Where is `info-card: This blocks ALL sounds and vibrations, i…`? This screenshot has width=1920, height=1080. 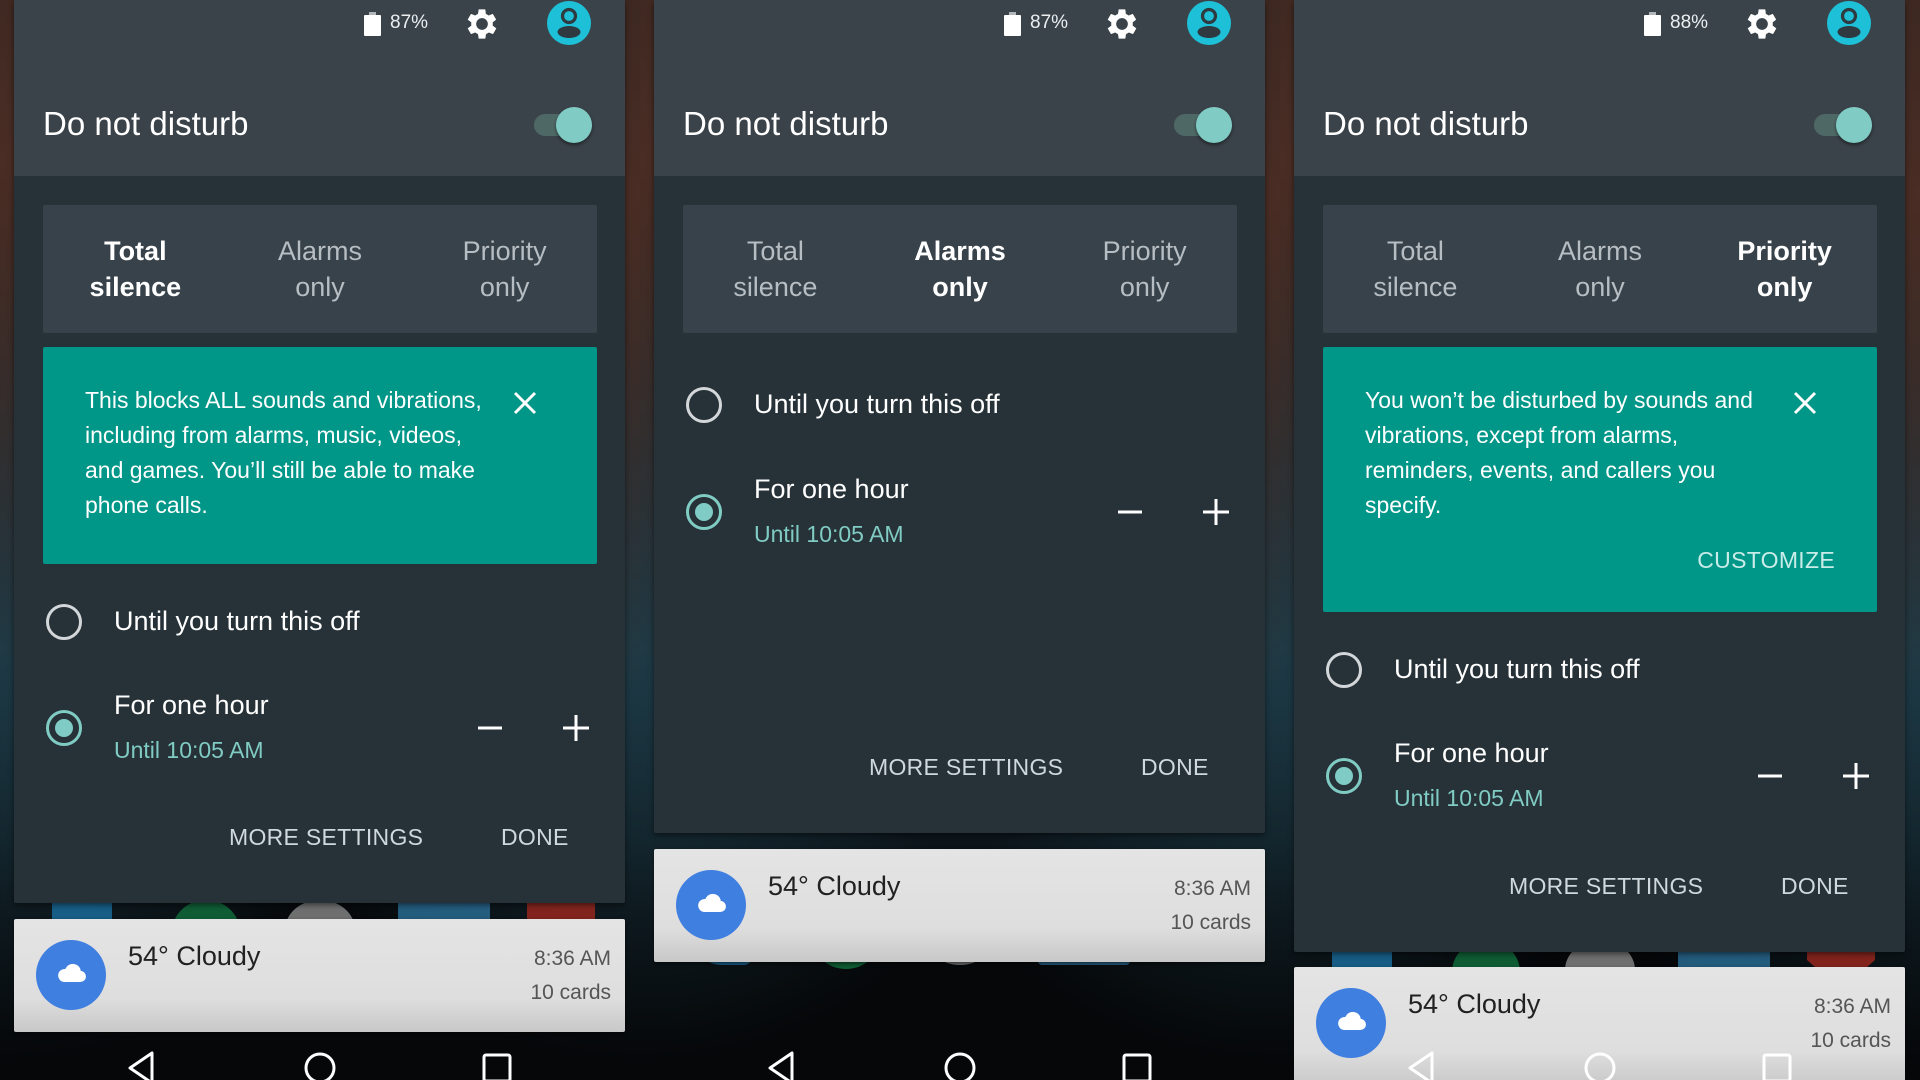
info-card: This blocks ALL sounds and vibrations, i… is located at coordinates (320, 455).